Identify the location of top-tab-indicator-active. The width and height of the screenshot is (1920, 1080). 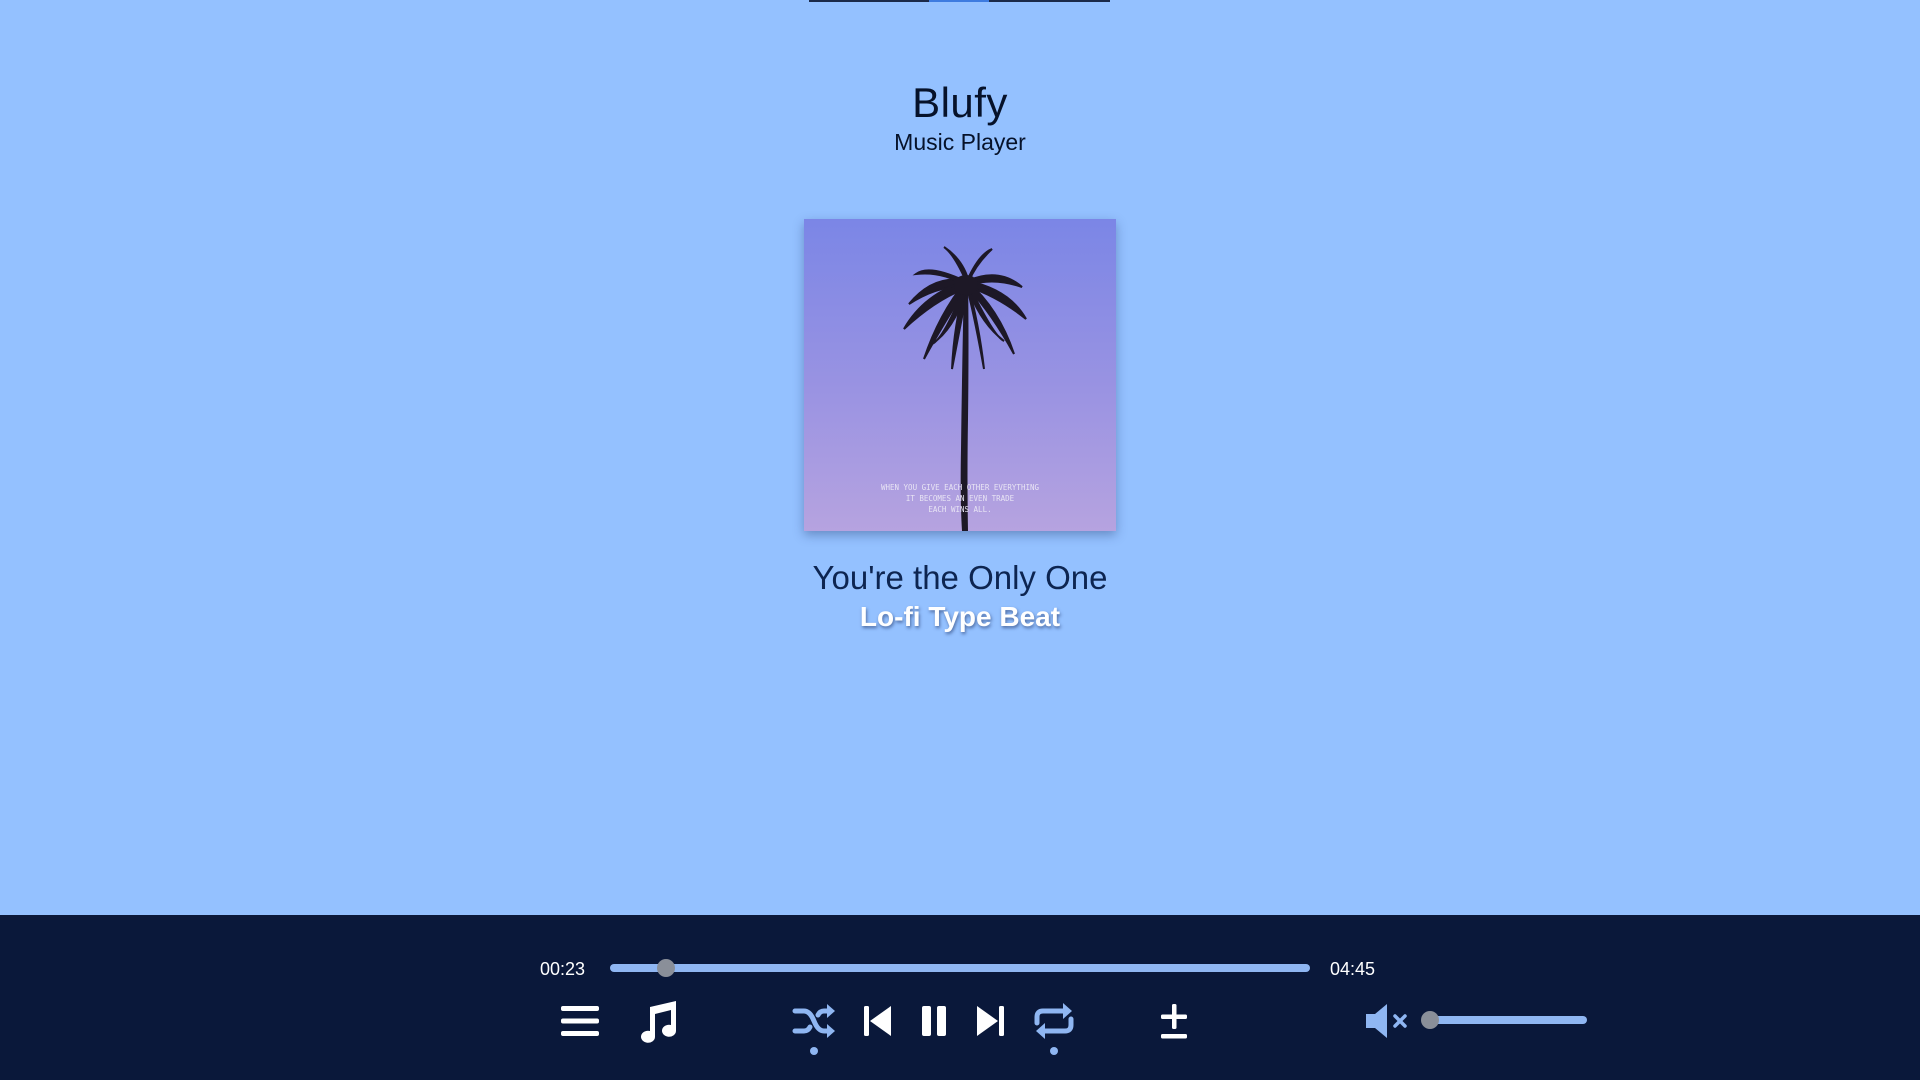
(959, 1).